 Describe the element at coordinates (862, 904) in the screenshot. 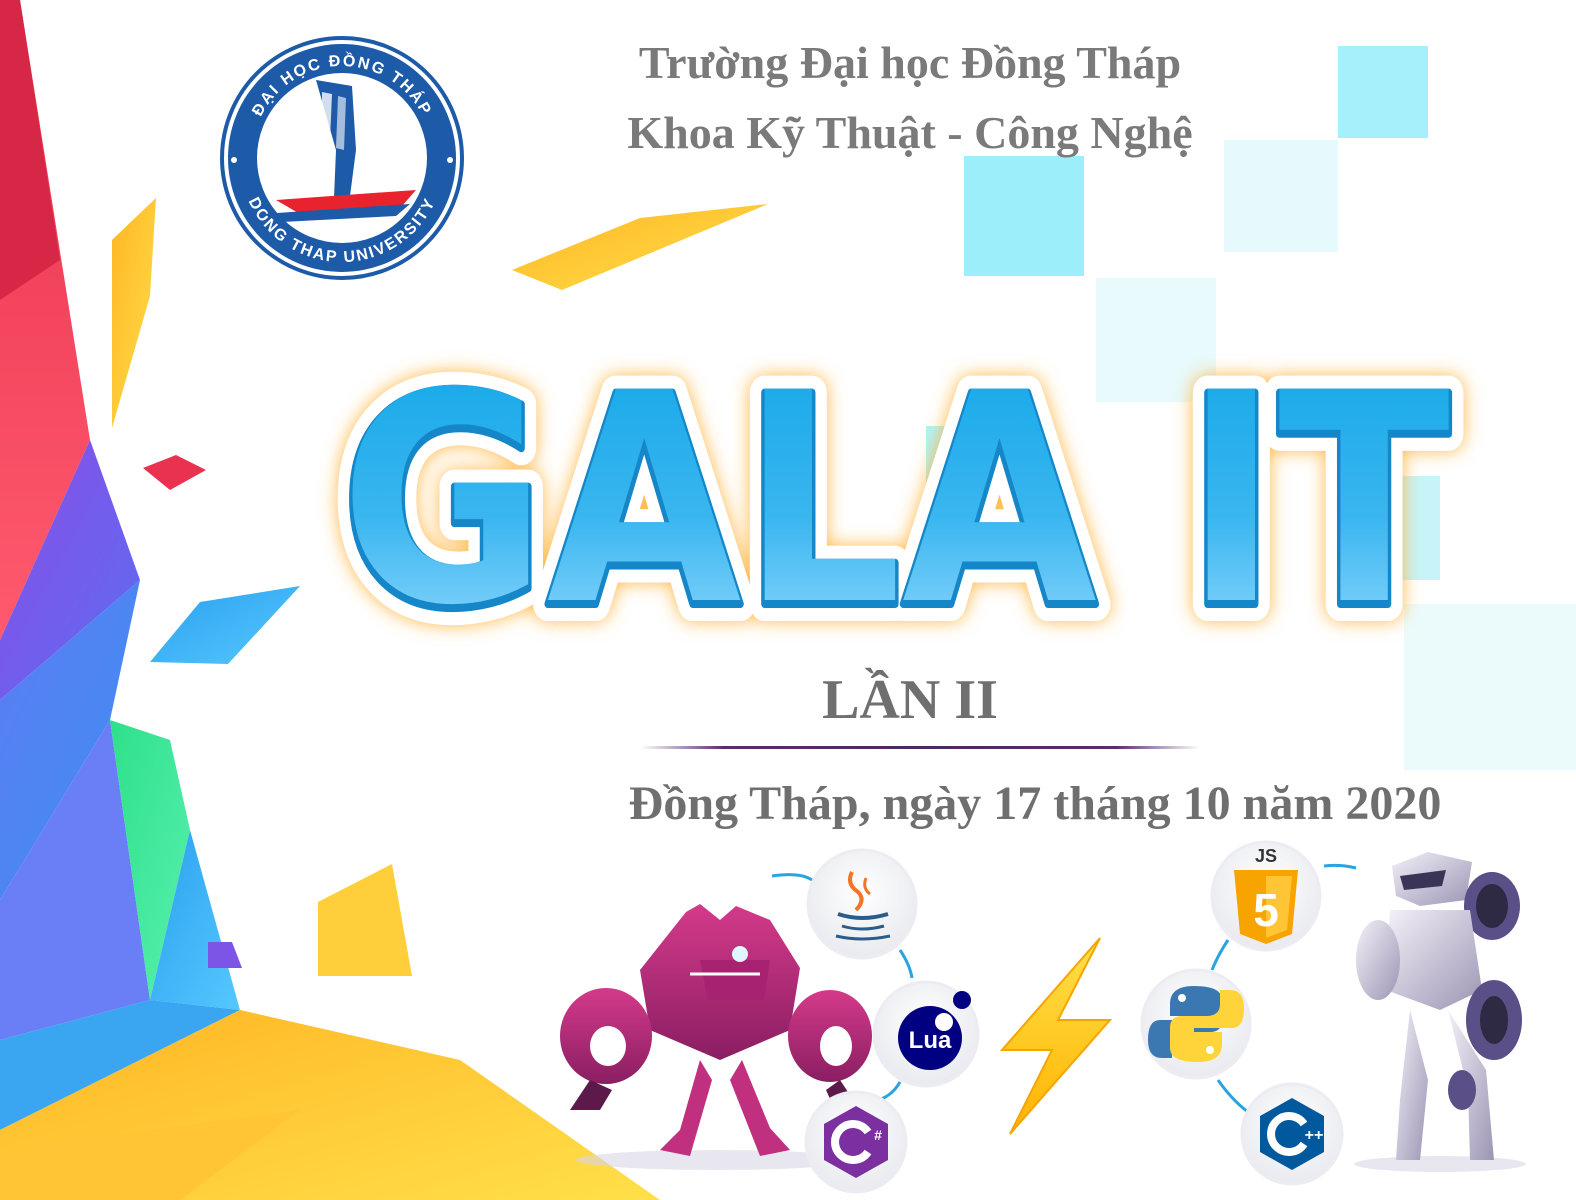

I see `java-icon` at that location.